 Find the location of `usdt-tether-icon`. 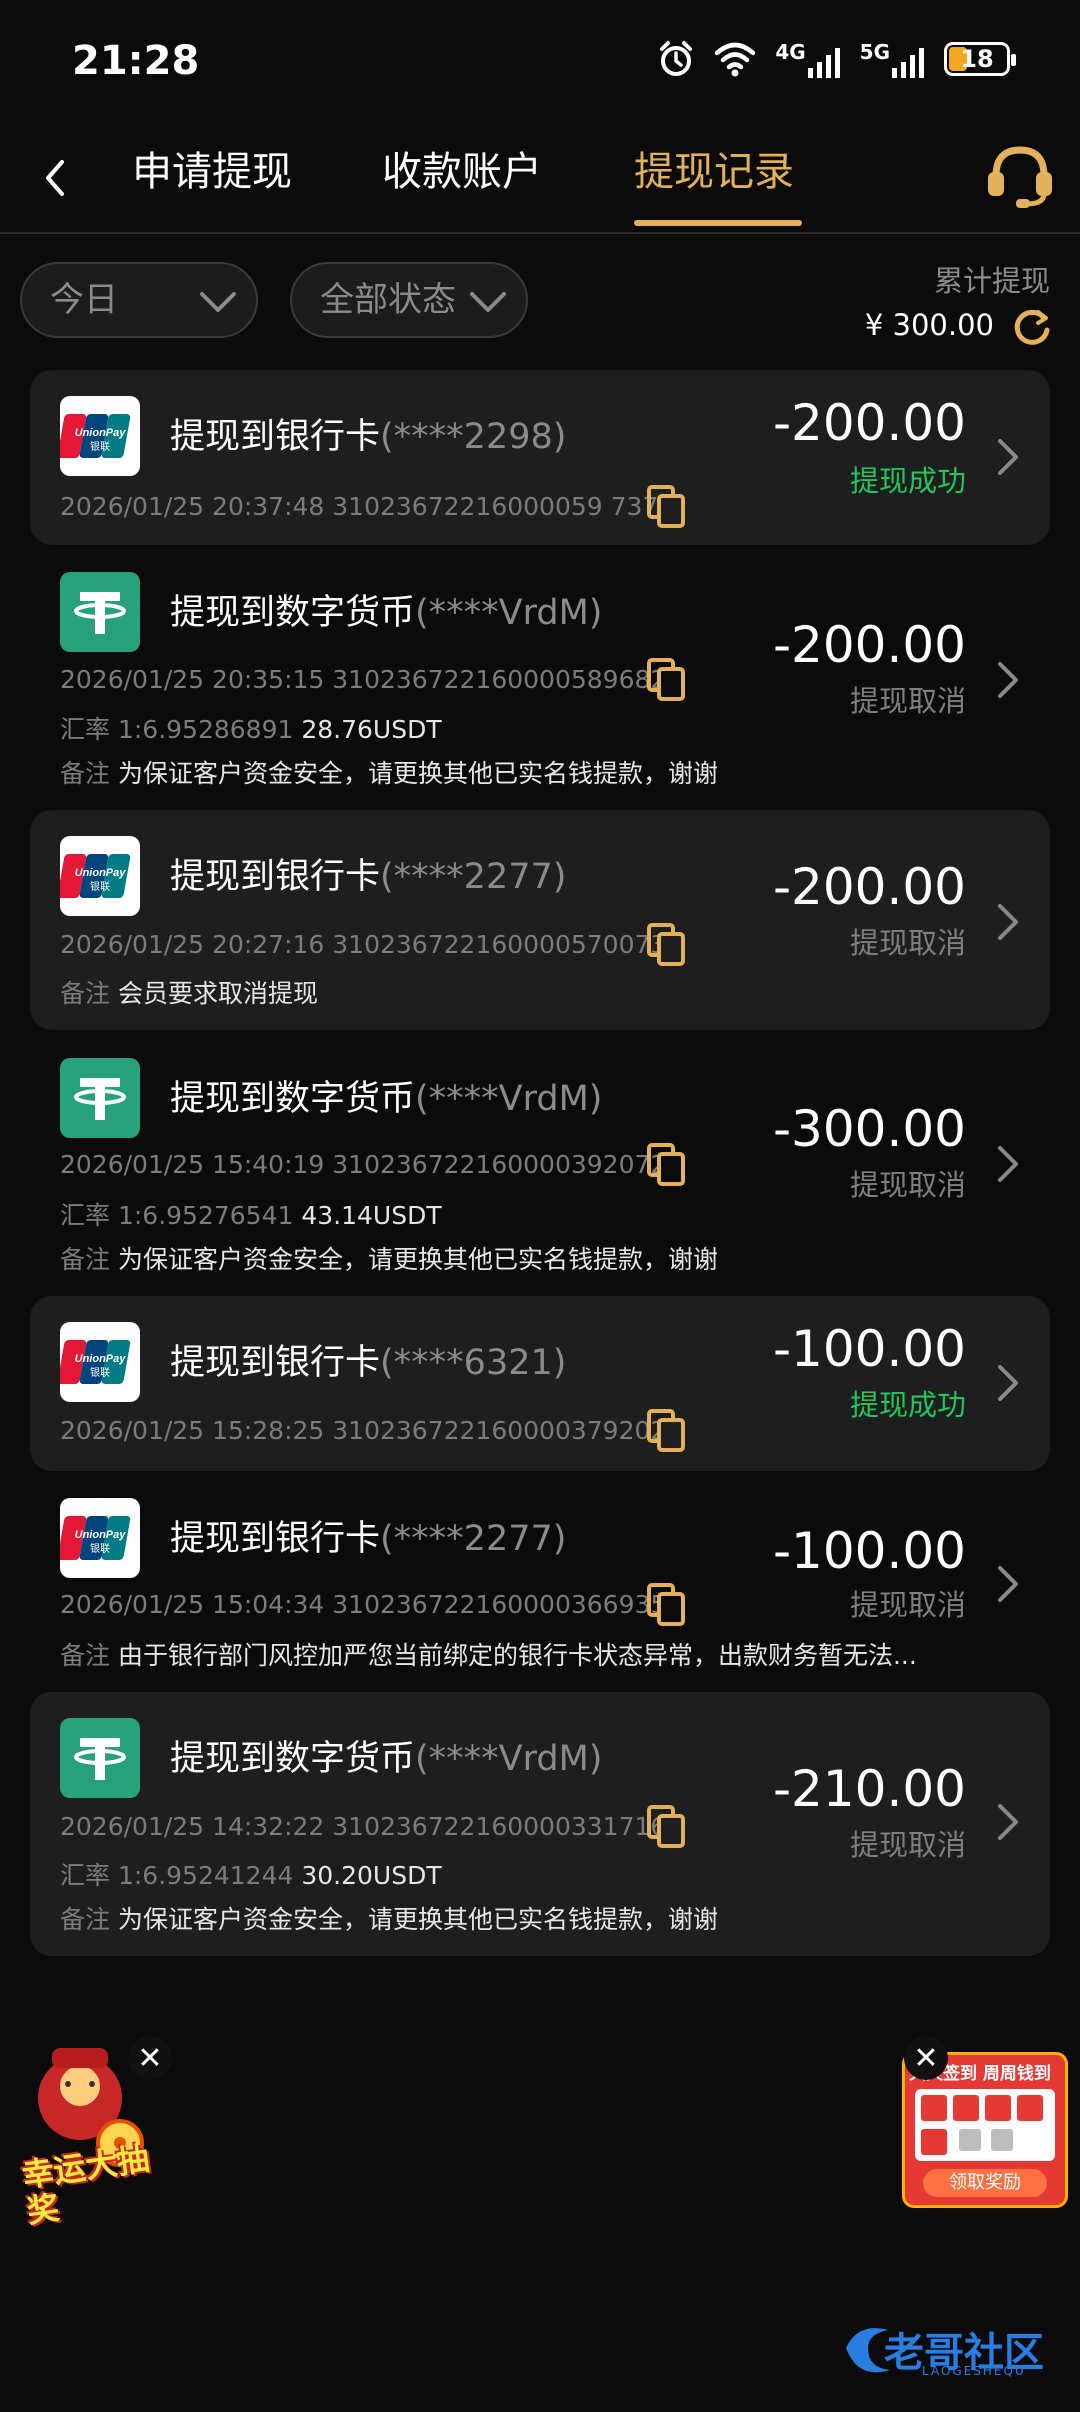

usdt-tether-icon is located at coordinates (100, 1758).